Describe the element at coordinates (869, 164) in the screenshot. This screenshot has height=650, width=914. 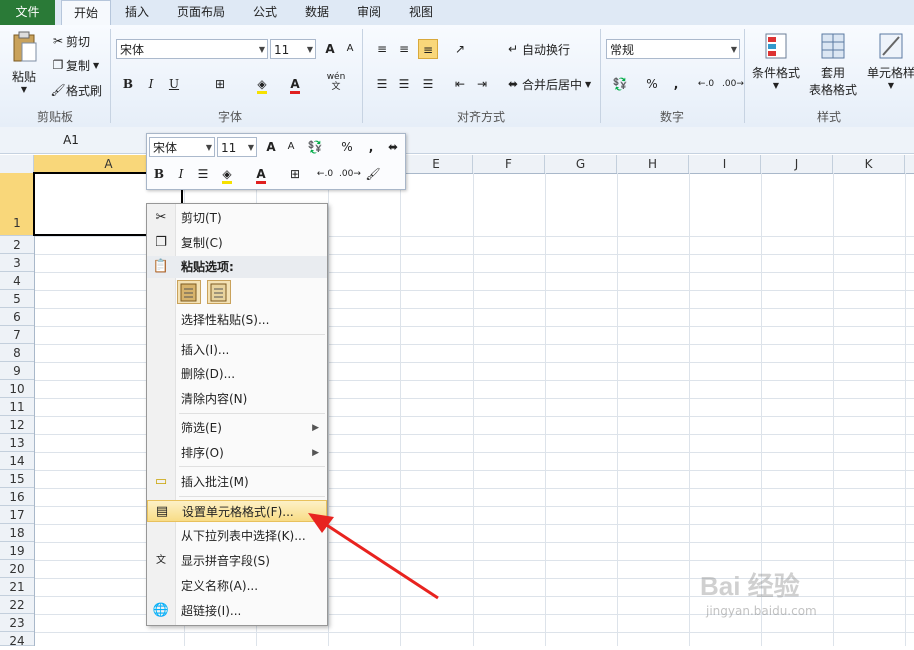
I see `column-header: K` at that location.